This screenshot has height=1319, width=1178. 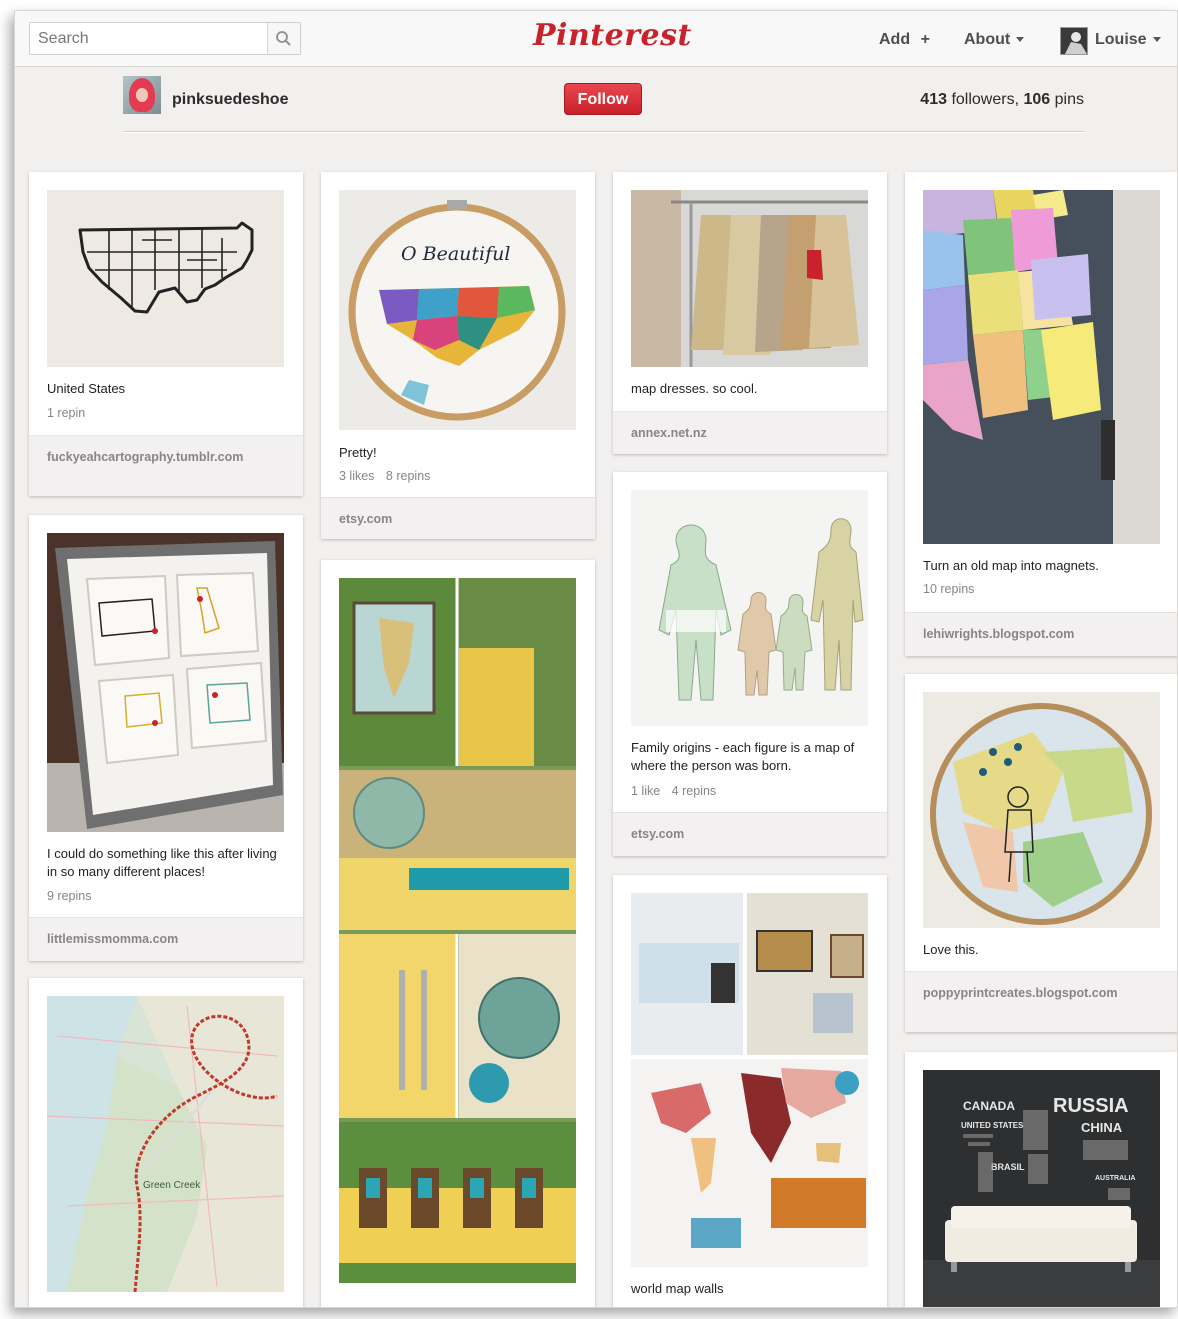 I want to click on wall-word: AUSTRALIA, so click(x=1115, y=1178).